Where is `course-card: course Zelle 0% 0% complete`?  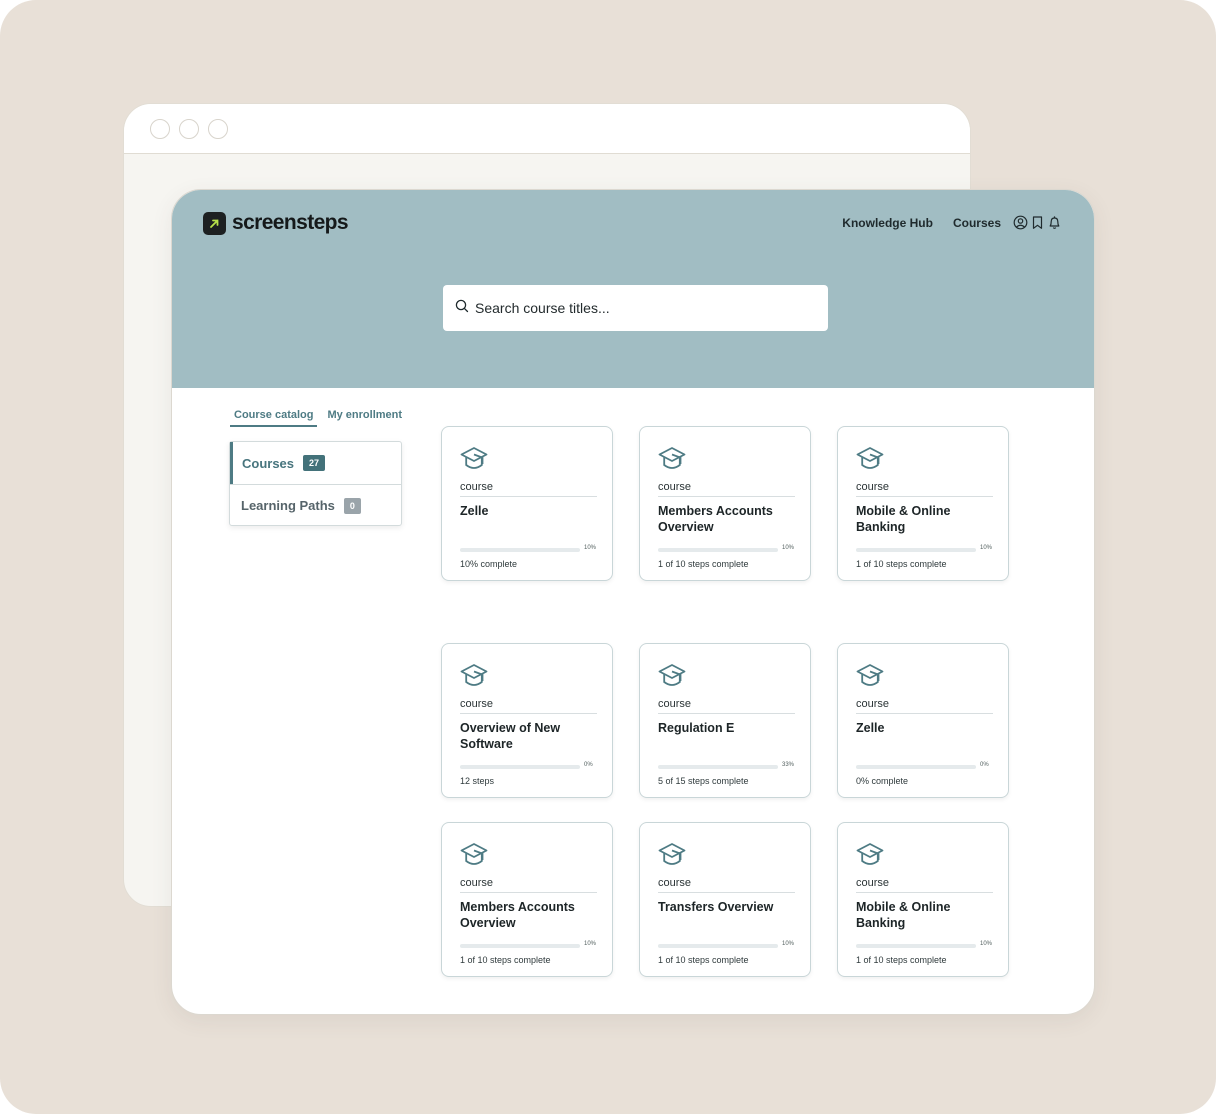 course-card: course Zelle 0% 0% complete is located at coordinates (923, 720).